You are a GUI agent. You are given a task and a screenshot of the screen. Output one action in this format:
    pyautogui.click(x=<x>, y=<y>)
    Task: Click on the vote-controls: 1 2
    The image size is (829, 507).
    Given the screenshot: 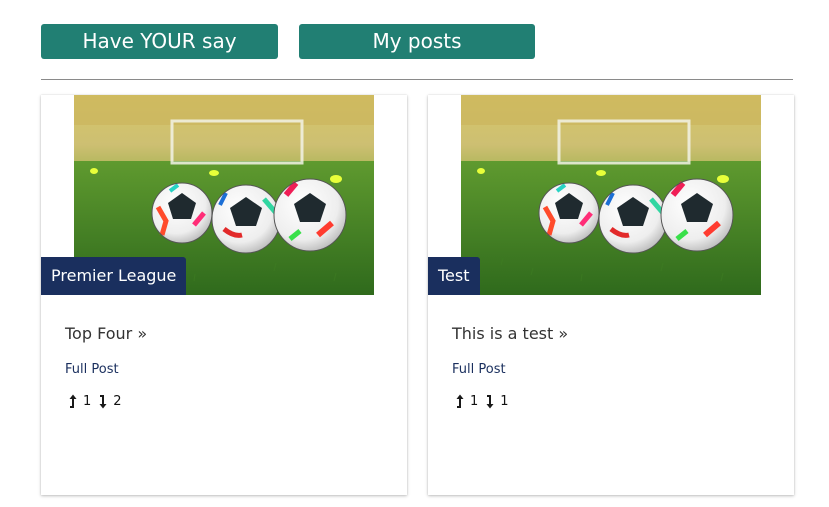 What is the action you would take?
    pyautogui.click(x=99, y=401)
    